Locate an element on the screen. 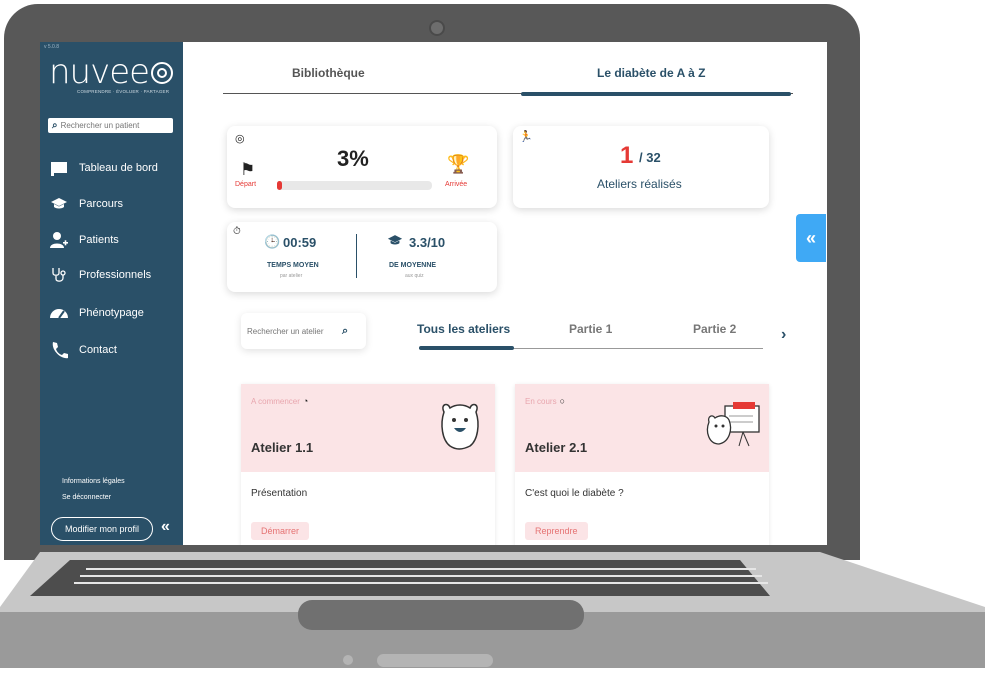 This screenshot has height=681, width=985. legal-link: Informations légales is located at coordinates (93, 481).